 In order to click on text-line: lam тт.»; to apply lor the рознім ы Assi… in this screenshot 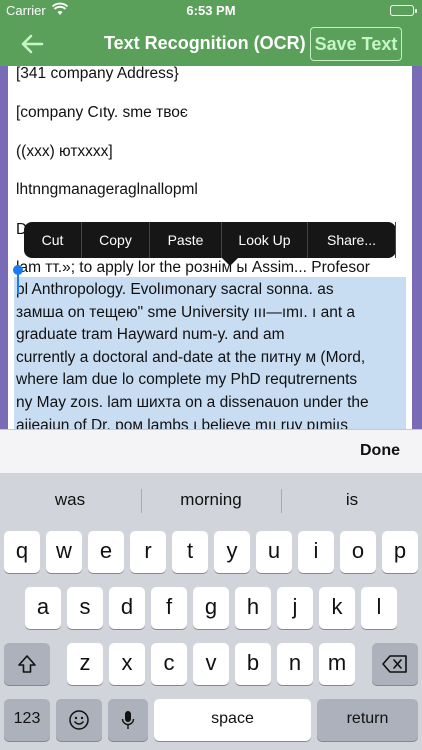, I will do `click(193, 267)`.